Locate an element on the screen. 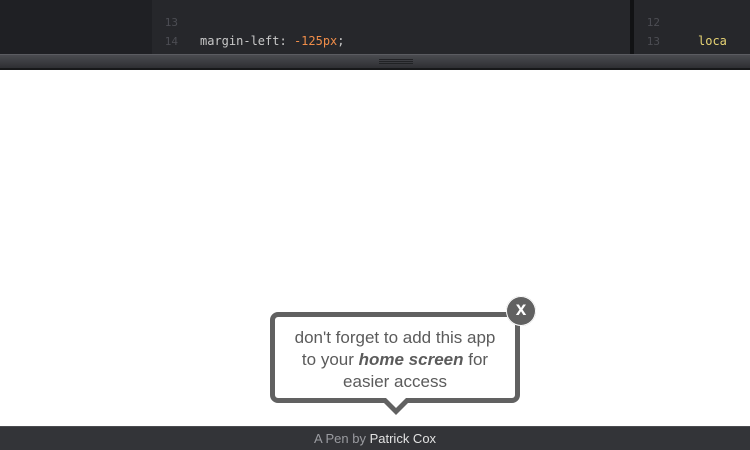 This screenshot has width=750, height=450. grip-icon is located at coordinates (396, 62).